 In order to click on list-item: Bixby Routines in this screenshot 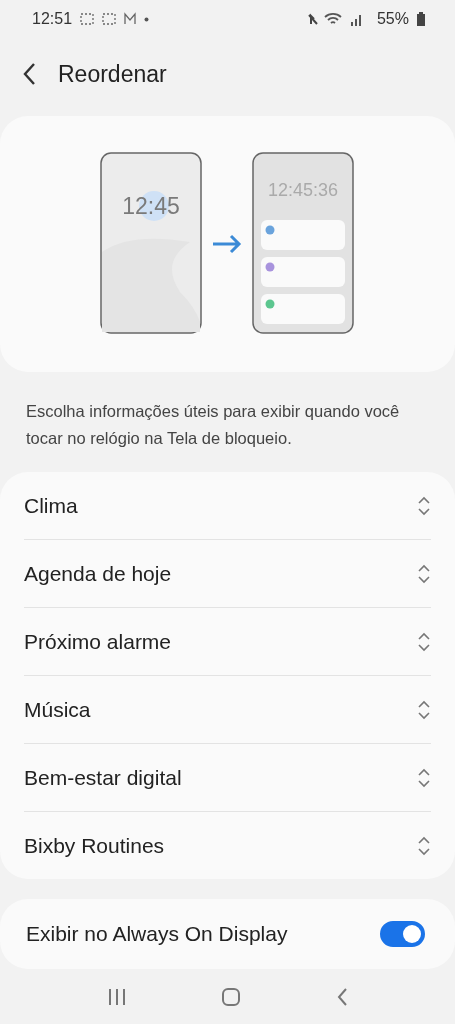, I will do `click(94, 845)`.